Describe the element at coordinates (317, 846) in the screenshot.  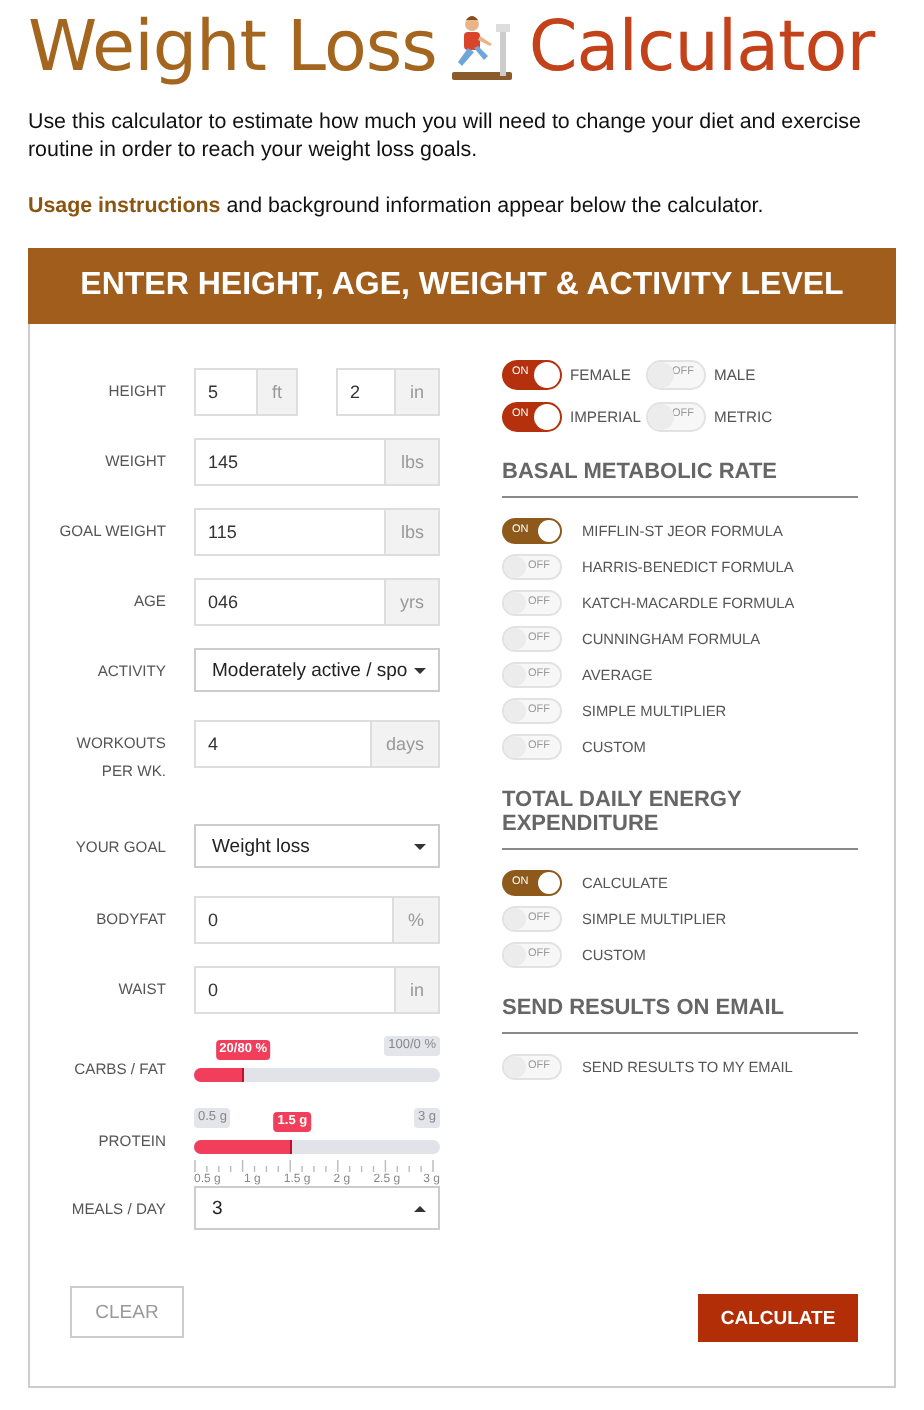
I see `dropdown: Weight loss` at that location.